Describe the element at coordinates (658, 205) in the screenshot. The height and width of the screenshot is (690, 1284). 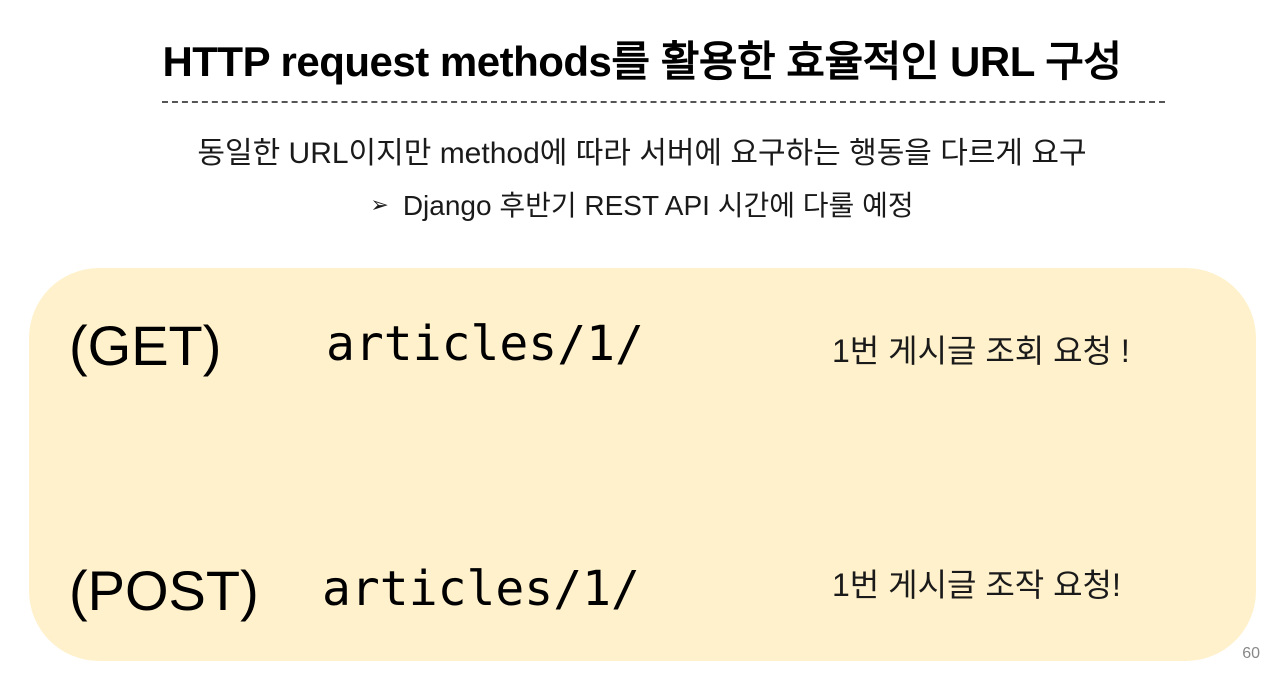
I see `bullet-note-text: Django 후반기 REST API 시간에 다룰 예정` at that location.